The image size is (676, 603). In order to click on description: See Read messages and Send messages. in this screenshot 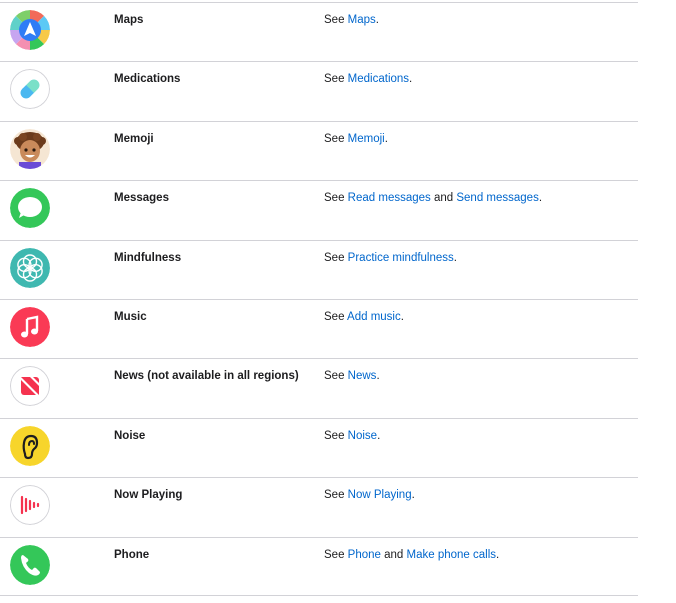, I will do `click(433, 198)`.